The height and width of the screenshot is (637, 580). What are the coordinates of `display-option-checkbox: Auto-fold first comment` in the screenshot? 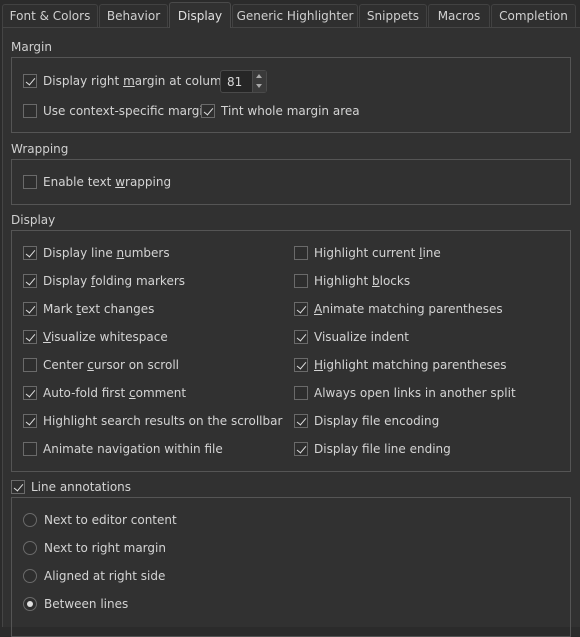 It's located at (104, 393).